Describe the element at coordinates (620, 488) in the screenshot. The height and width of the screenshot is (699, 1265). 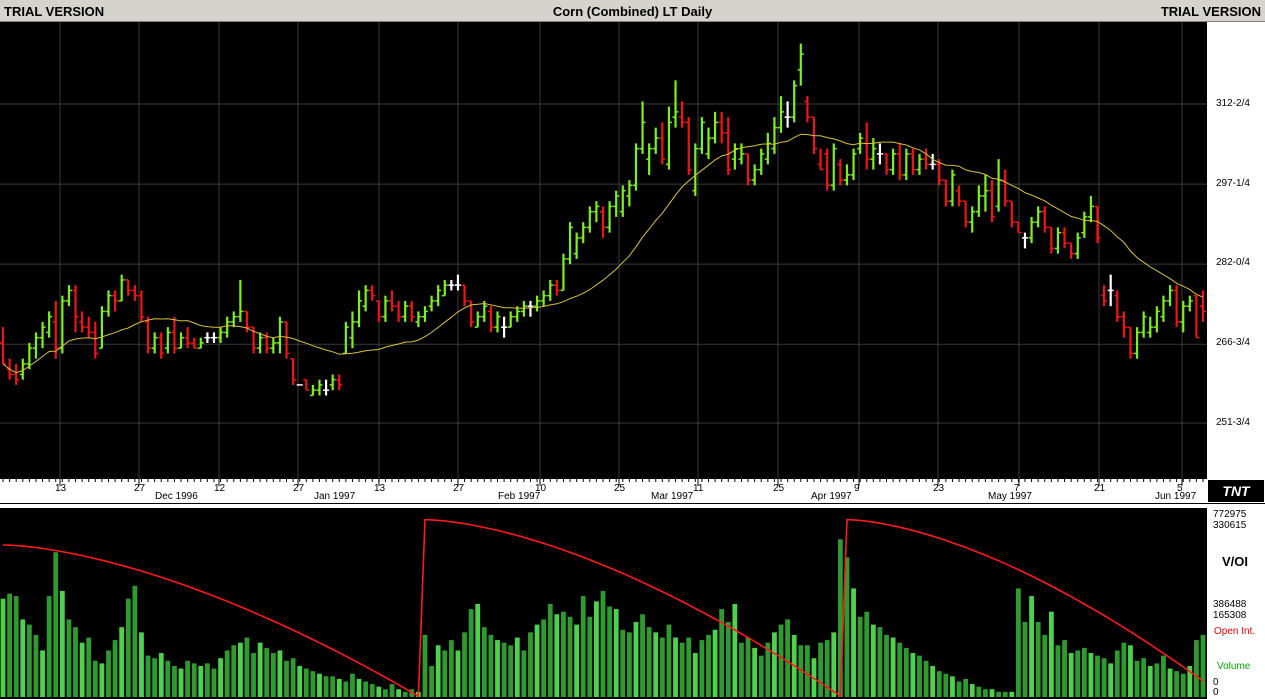
I see `date-day-label: 25` at that location.